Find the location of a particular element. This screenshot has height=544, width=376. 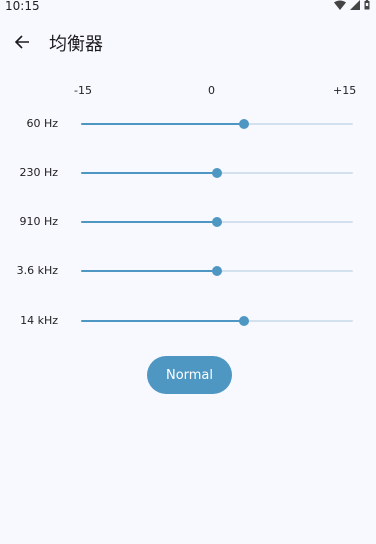

band-row: 910 Hz is located at coordinates (188, 222).